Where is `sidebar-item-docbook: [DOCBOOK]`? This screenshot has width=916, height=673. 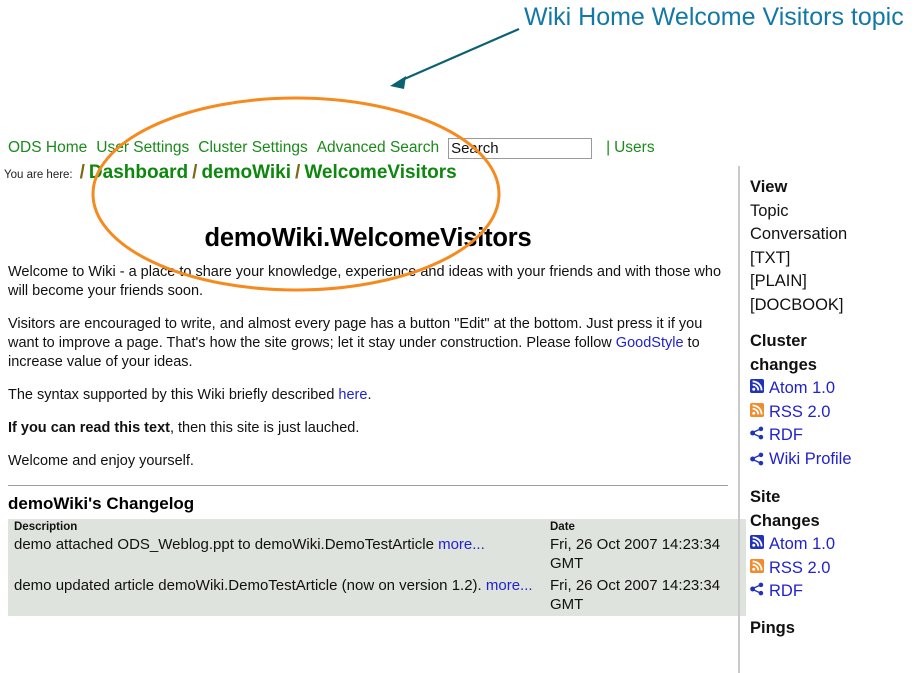
sidebar-item-docbook: [DOCBOOK] is located at coordinates (830, 306).